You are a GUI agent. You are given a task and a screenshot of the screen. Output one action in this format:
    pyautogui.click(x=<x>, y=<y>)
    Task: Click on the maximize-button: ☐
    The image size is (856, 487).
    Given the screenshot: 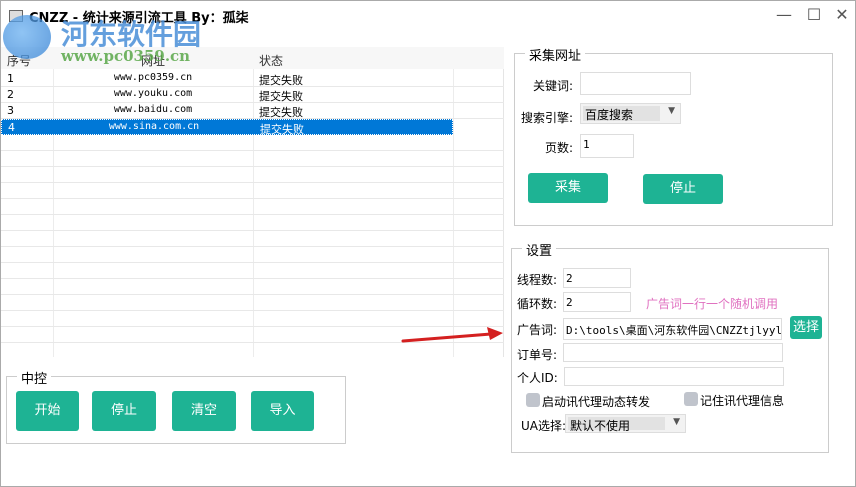 What is the action you would take?
    pyautogui.click(x=814, y=15)
    